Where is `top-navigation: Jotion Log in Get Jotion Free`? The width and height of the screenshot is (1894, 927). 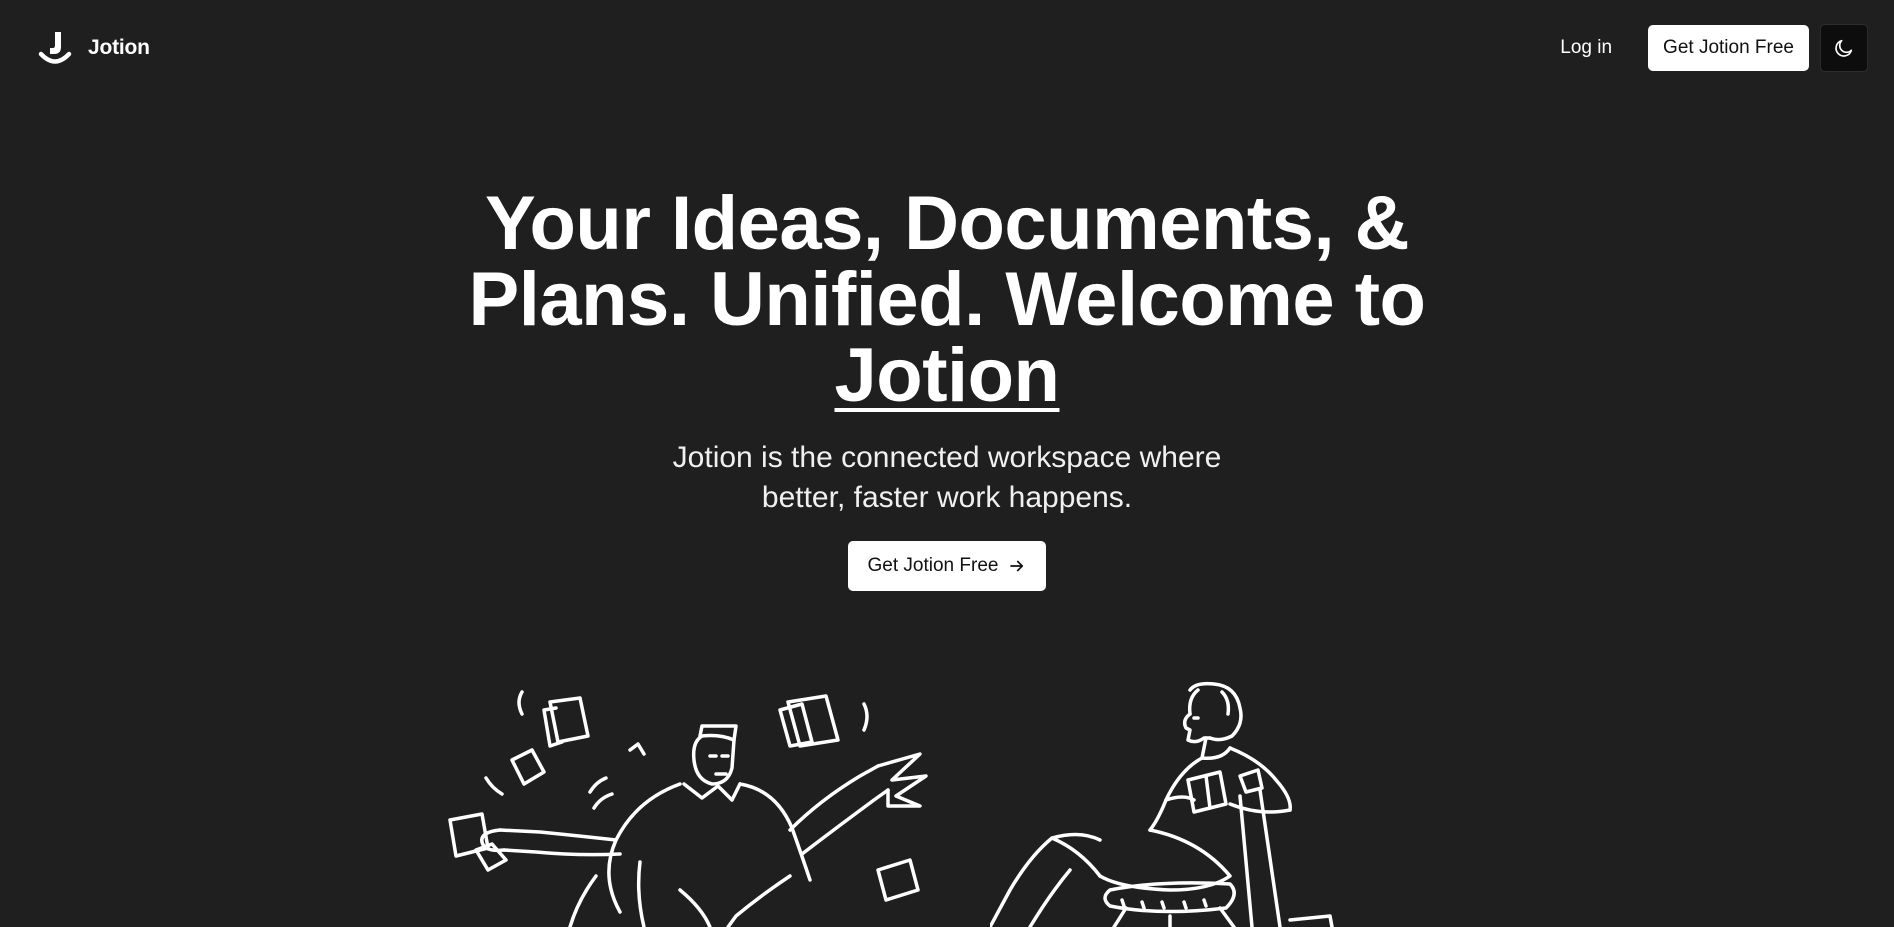
top-navigation: Jotion Log in Get Jotion Free is located at coordinates (947, 48).